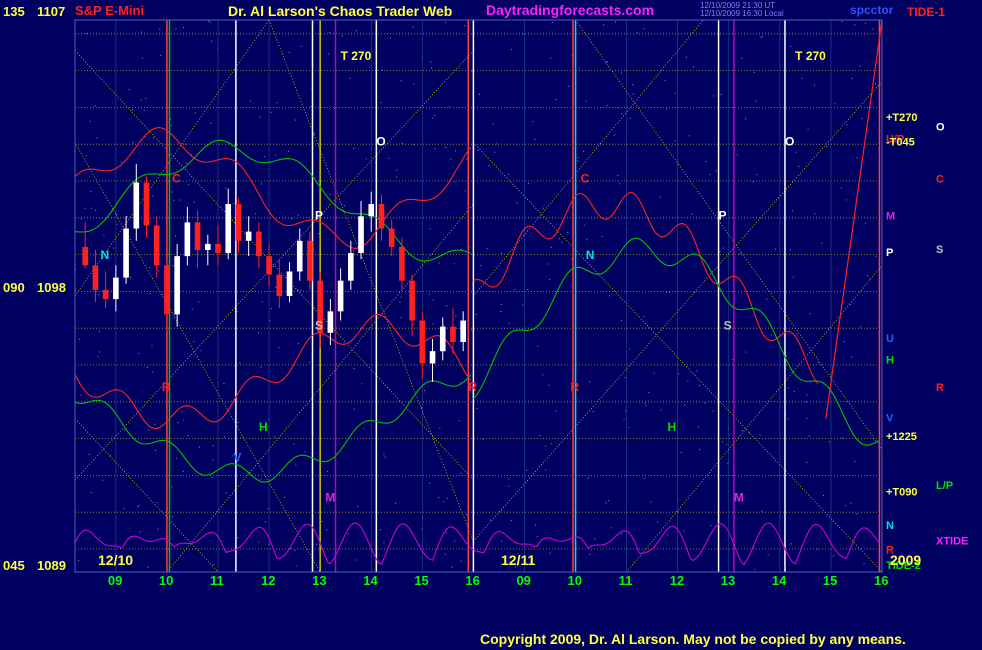  I want to click on hour-tick-label: 09, so click(115, 580).